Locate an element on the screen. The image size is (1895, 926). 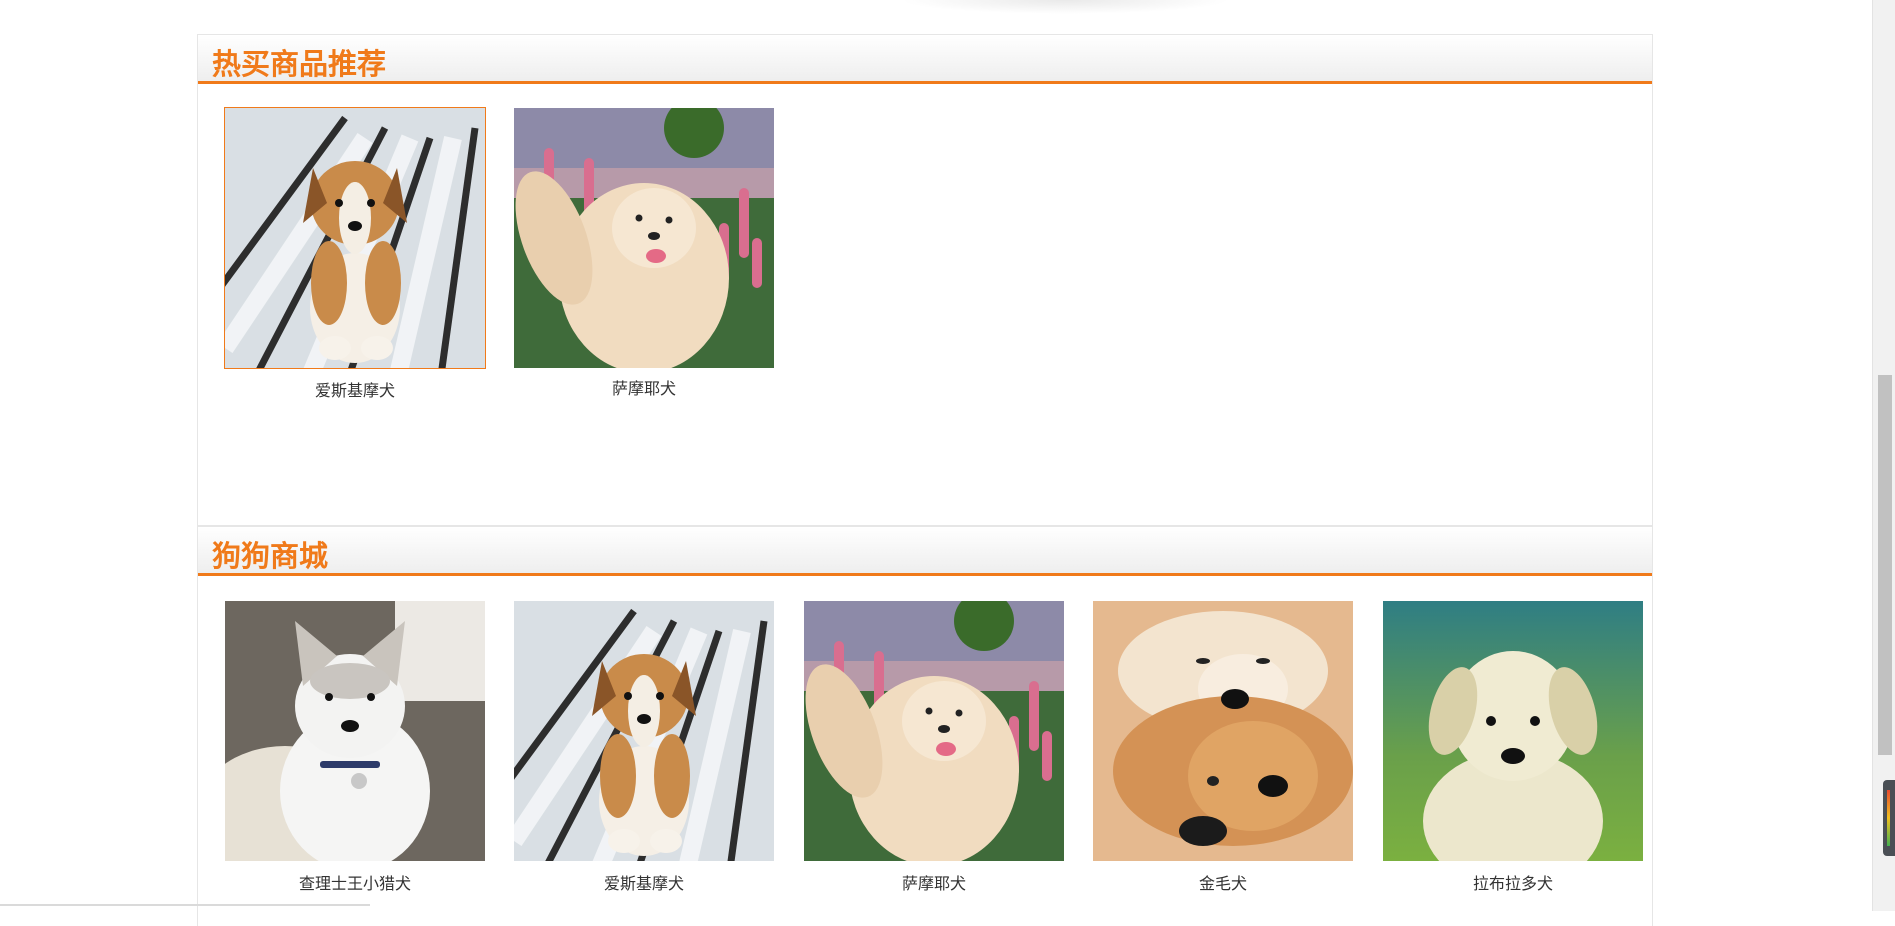
section-header: 热买商品推荐 is located at coordinates (925, 59).